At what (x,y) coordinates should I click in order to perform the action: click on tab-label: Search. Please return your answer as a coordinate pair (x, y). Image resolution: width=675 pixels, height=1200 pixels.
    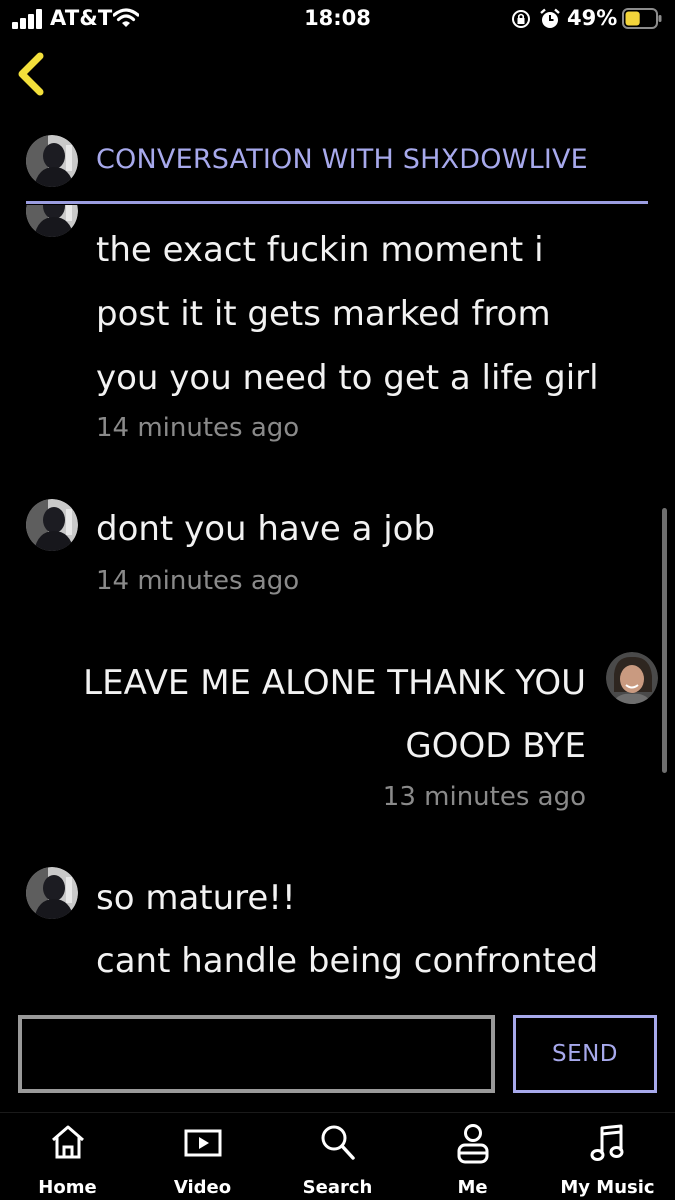
    Looking at the image, I should click on (337, 1187).